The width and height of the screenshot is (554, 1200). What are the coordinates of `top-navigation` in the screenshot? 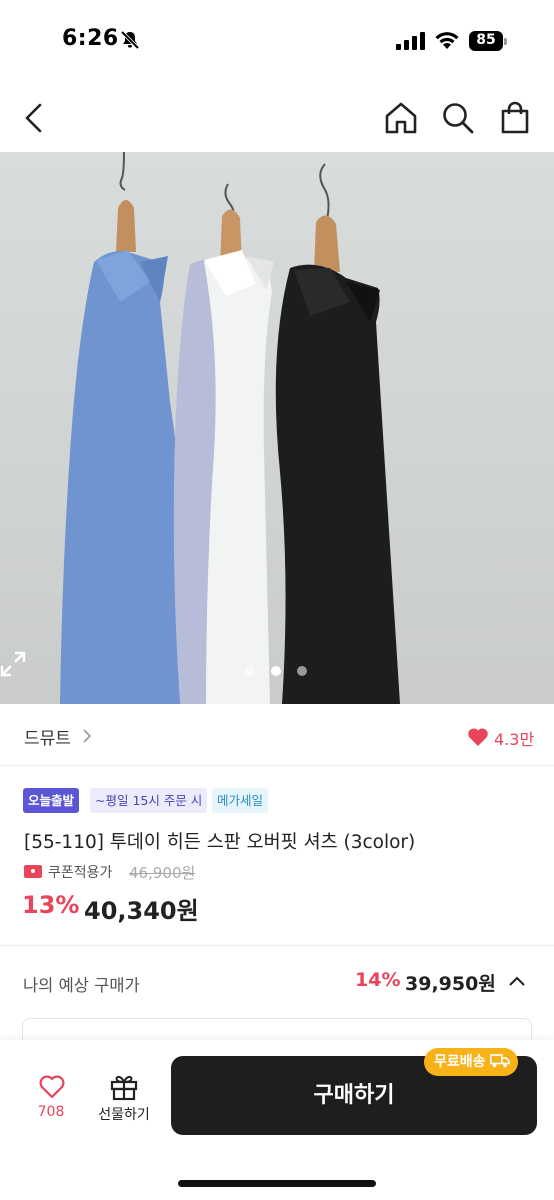 It's located at (277, 118).